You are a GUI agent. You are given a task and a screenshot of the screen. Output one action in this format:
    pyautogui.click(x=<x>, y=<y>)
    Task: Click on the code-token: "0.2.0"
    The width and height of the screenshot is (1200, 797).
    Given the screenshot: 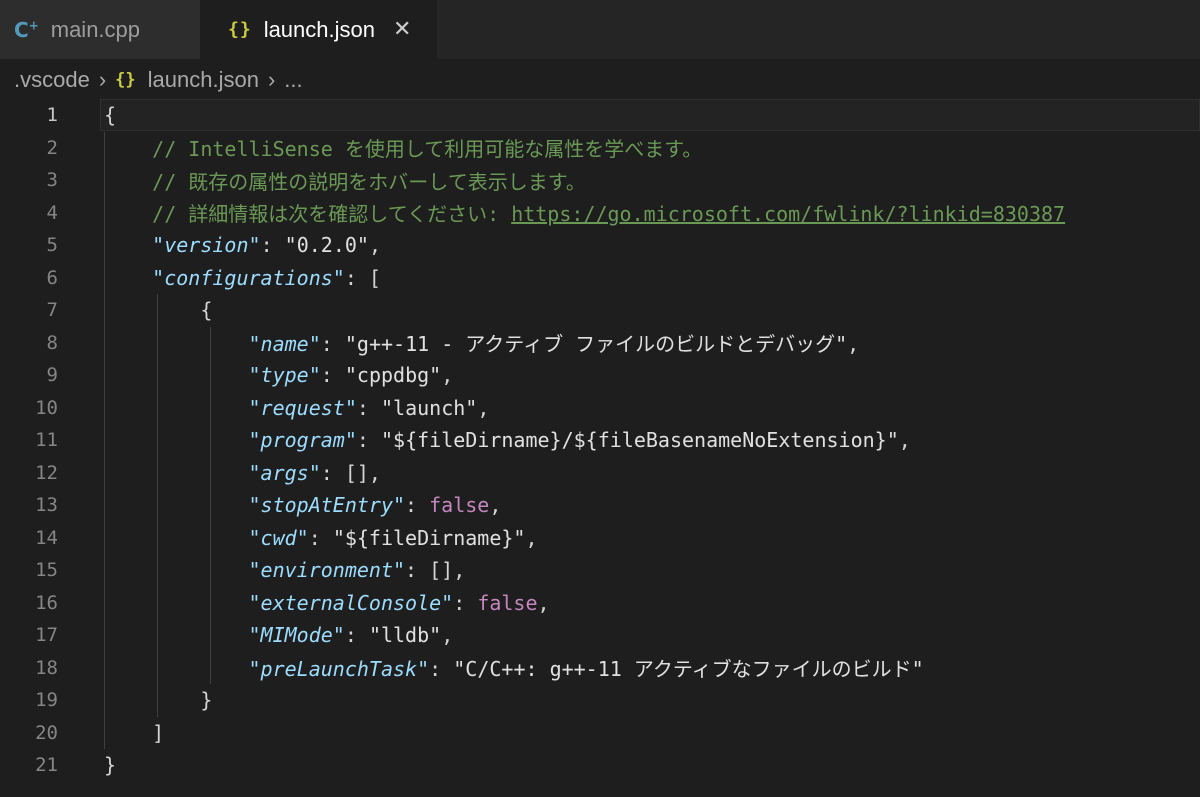 What is the action you would take?
    pyautogui.click(x=326, y=245)
    